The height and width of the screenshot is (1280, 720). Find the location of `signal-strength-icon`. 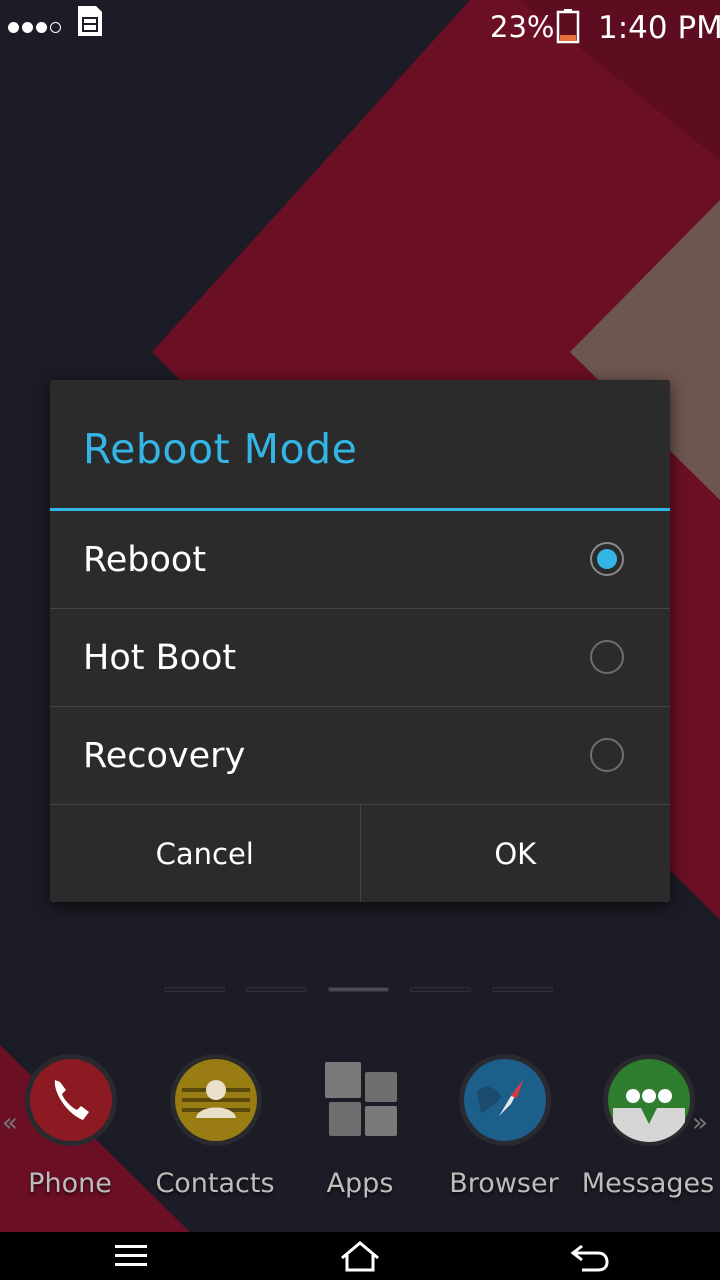

signal-strength-icon is located at coordinates (34, 27).